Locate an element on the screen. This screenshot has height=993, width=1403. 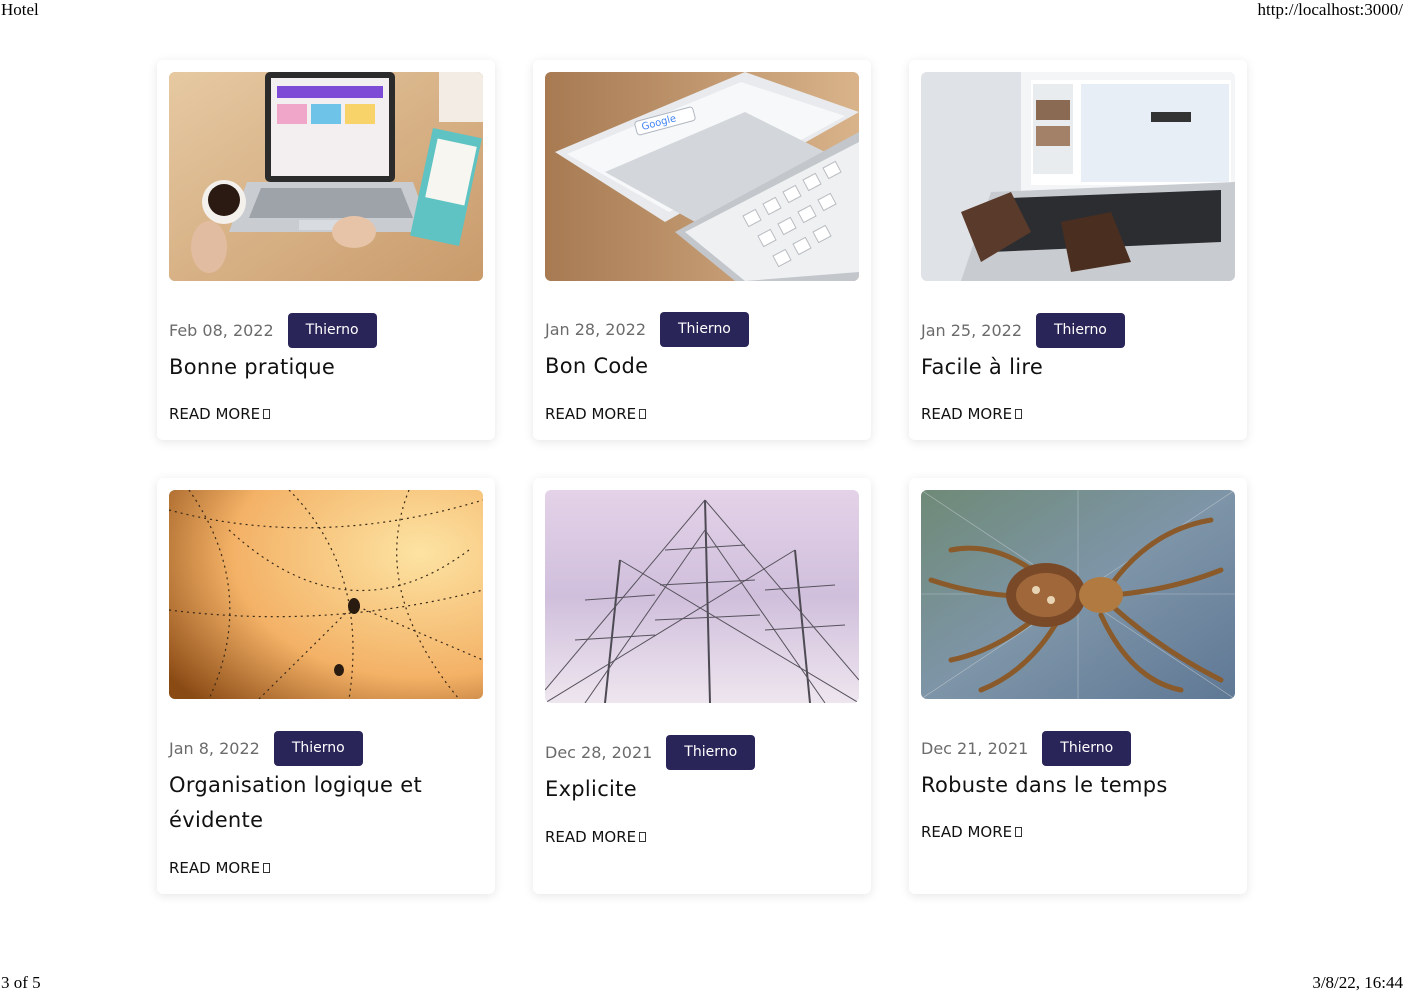
laptop-typing-photo is located at coordinates (1078, 176).